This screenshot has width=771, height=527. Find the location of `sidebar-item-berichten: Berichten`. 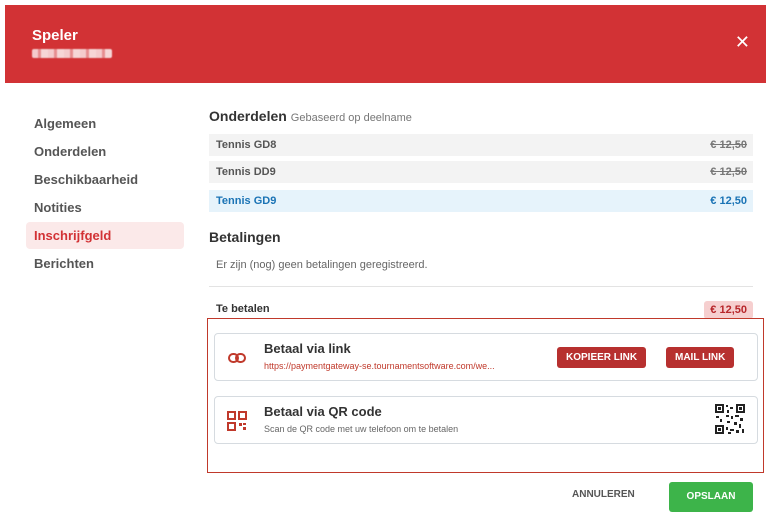

sidebar-item-berichten: Berichten is located at coordinates (105, 263).